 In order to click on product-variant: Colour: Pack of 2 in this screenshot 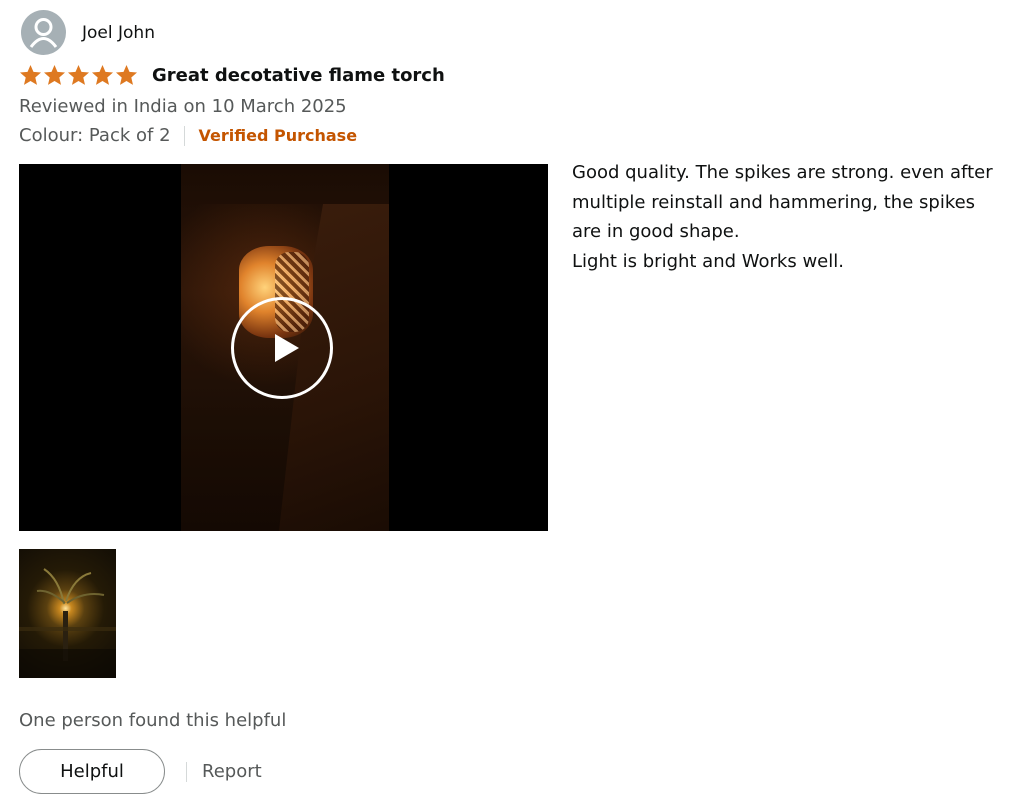, I will do `click(95, 135)`.